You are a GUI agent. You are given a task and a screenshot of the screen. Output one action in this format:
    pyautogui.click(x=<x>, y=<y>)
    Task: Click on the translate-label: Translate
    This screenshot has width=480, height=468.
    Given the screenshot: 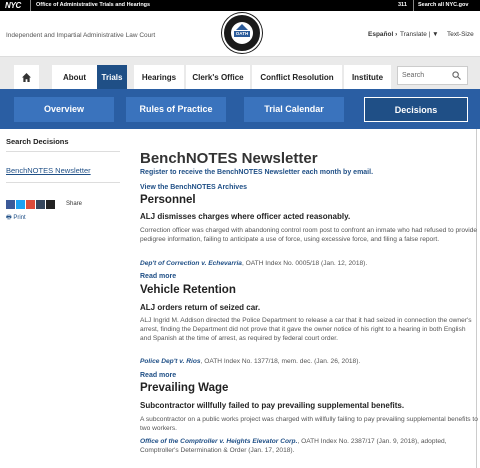 What is the action you would take?
    pyautogui.click(x=413, y=34)
    